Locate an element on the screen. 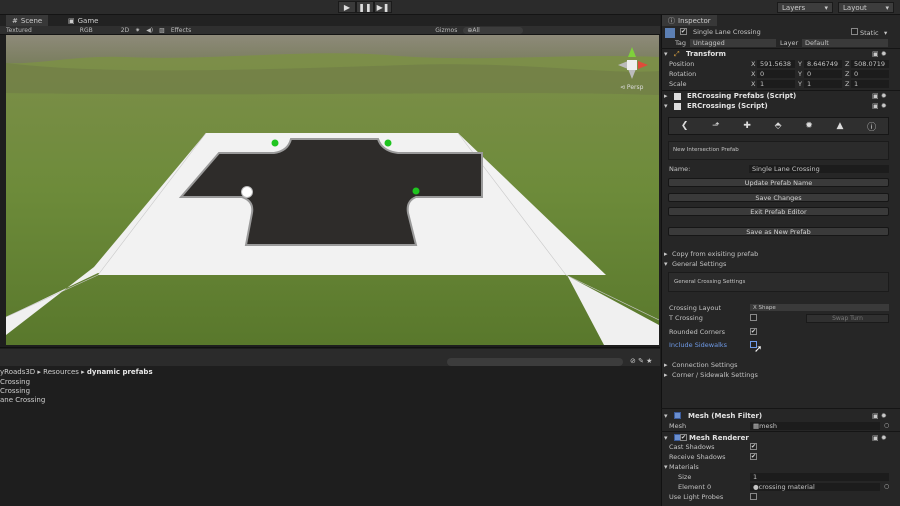 This screenshot has width=900, height=506. step-button: ▶❚ is located at coordinates (383, 7).